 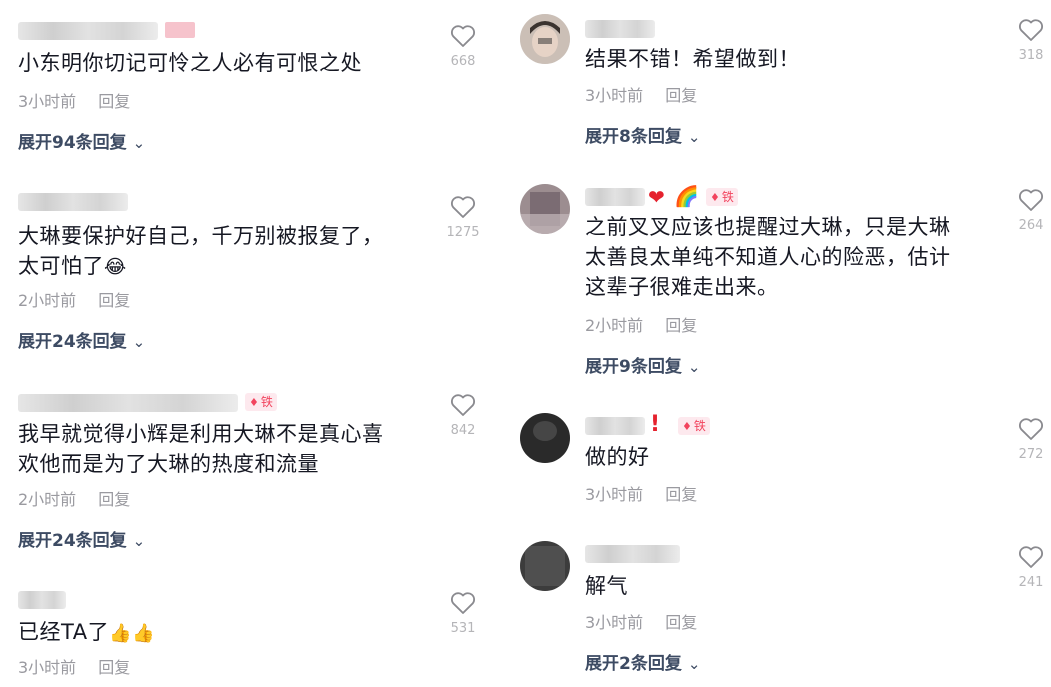 What do you see at coordinates (180, 30) in the screenshot?
I see `user-tag` at bounding box center [180, 30].